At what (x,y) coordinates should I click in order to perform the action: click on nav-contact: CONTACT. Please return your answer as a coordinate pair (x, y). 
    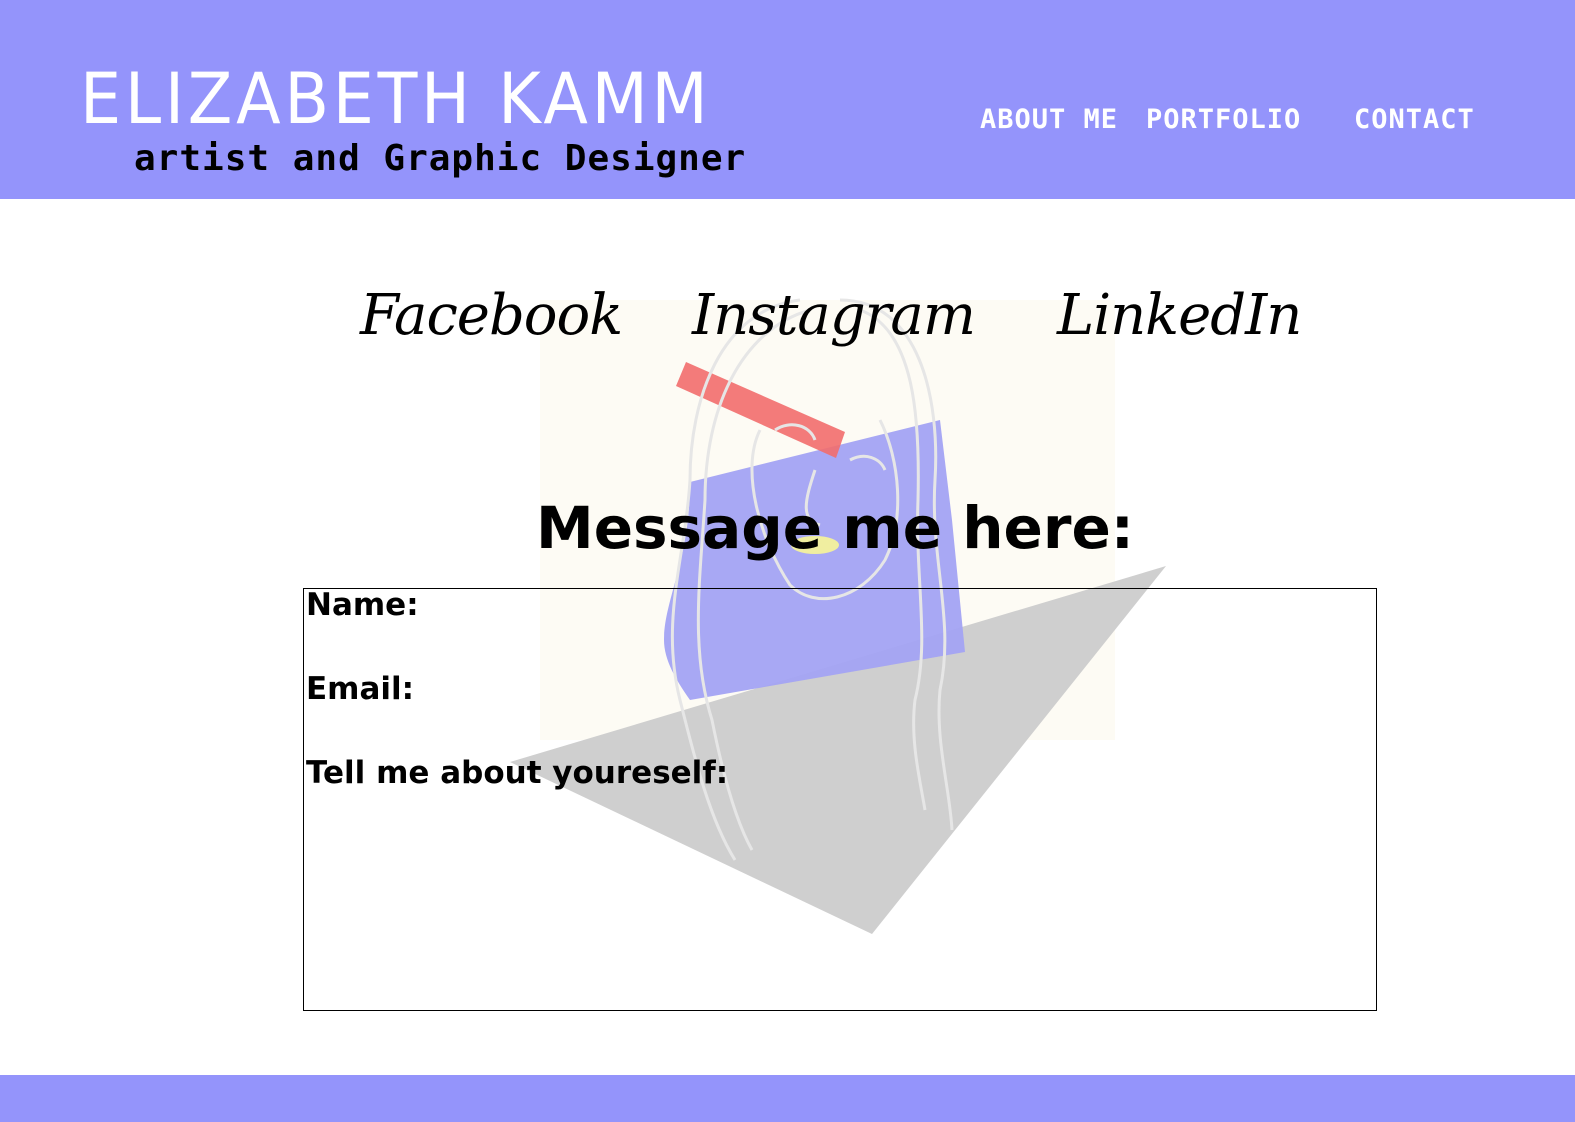
    Looking at the image, I should click on (1414, 120).